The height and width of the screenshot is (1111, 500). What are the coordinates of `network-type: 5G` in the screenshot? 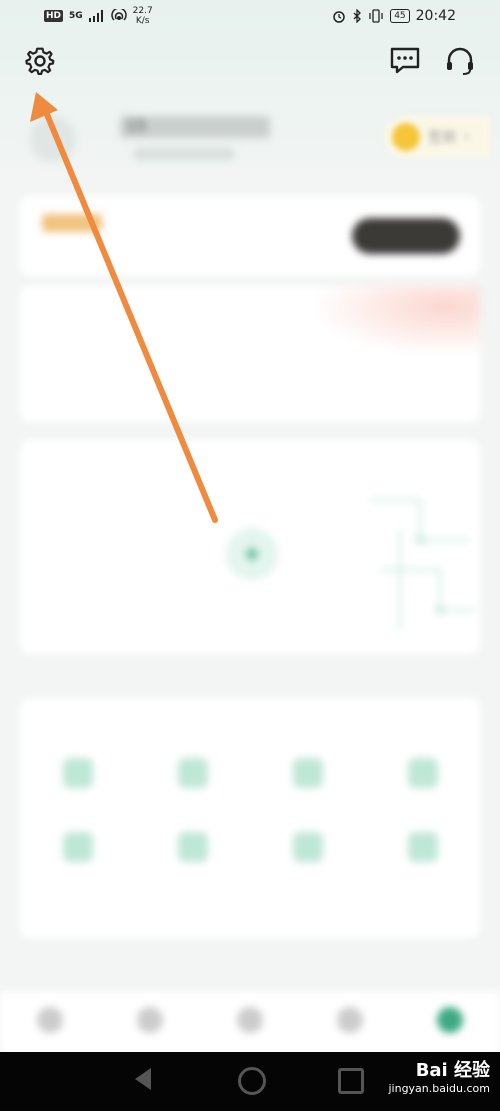 It's located at (76, 16).